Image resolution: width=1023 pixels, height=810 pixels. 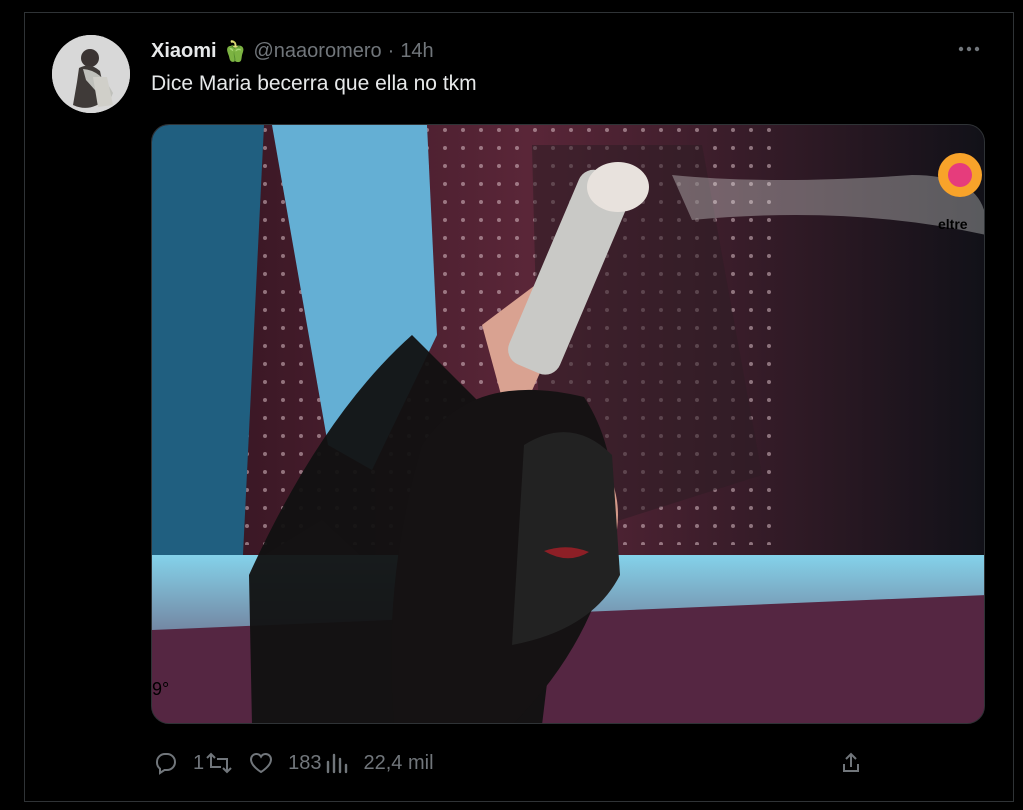 I want to click on pepper-emoji: 🫑, so click(x=235, y=51).